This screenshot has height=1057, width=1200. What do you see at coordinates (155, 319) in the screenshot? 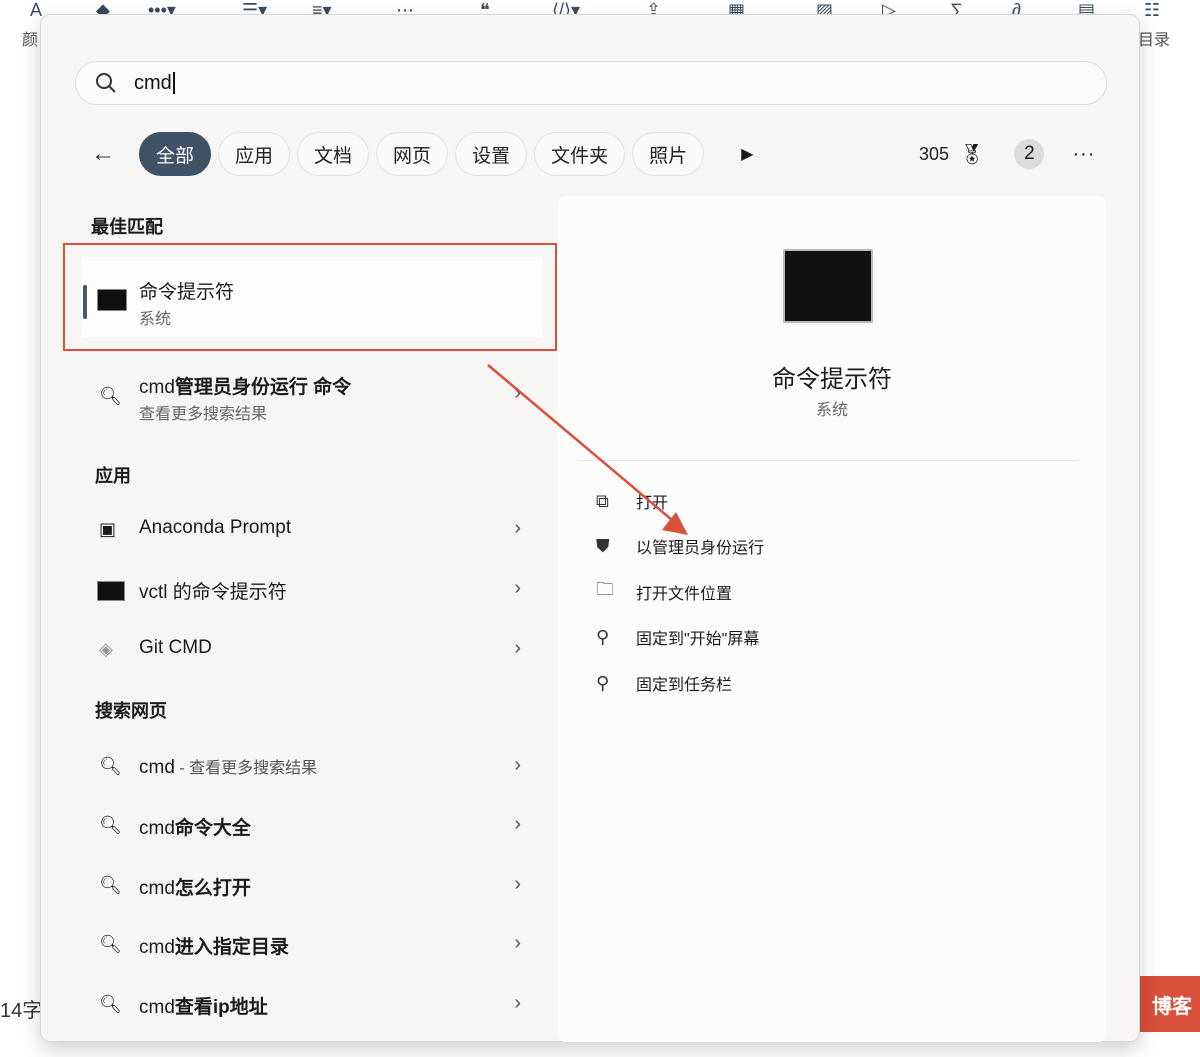
I see `best-match-subtitle: 系统` at bounding box center [155, 319].